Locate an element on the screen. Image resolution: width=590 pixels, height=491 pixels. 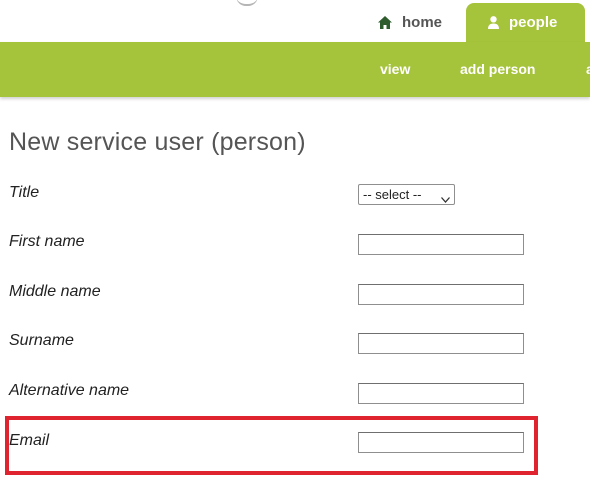
person-icon is located at coordinates (493, 22).